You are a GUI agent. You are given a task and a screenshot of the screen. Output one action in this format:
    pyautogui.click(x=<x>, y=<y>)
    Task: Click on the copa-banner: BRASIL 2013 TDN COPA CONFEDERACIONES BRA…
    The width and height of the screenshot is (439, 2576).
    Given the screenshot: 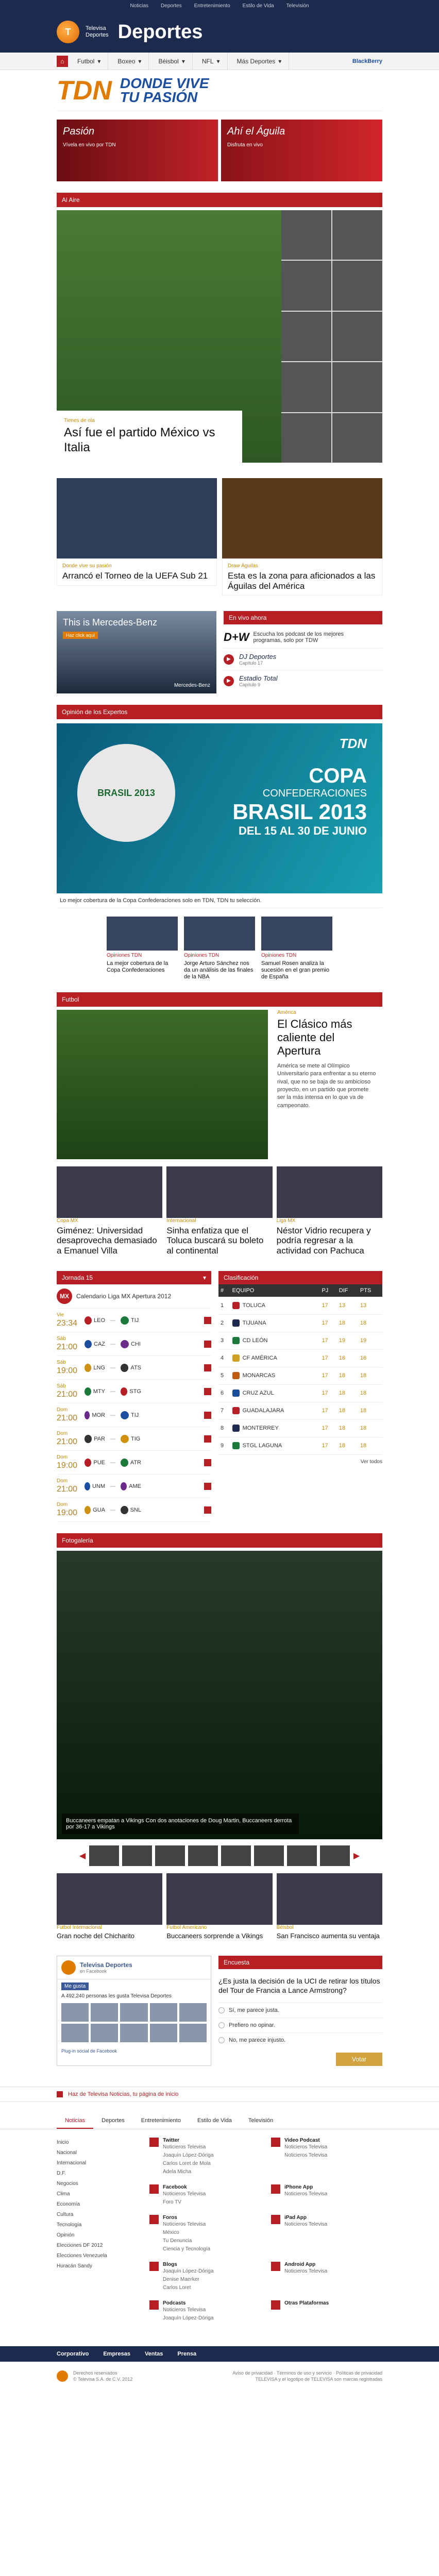 What is the action you would take?
    pyautogui.click(x=220, y=808)
    